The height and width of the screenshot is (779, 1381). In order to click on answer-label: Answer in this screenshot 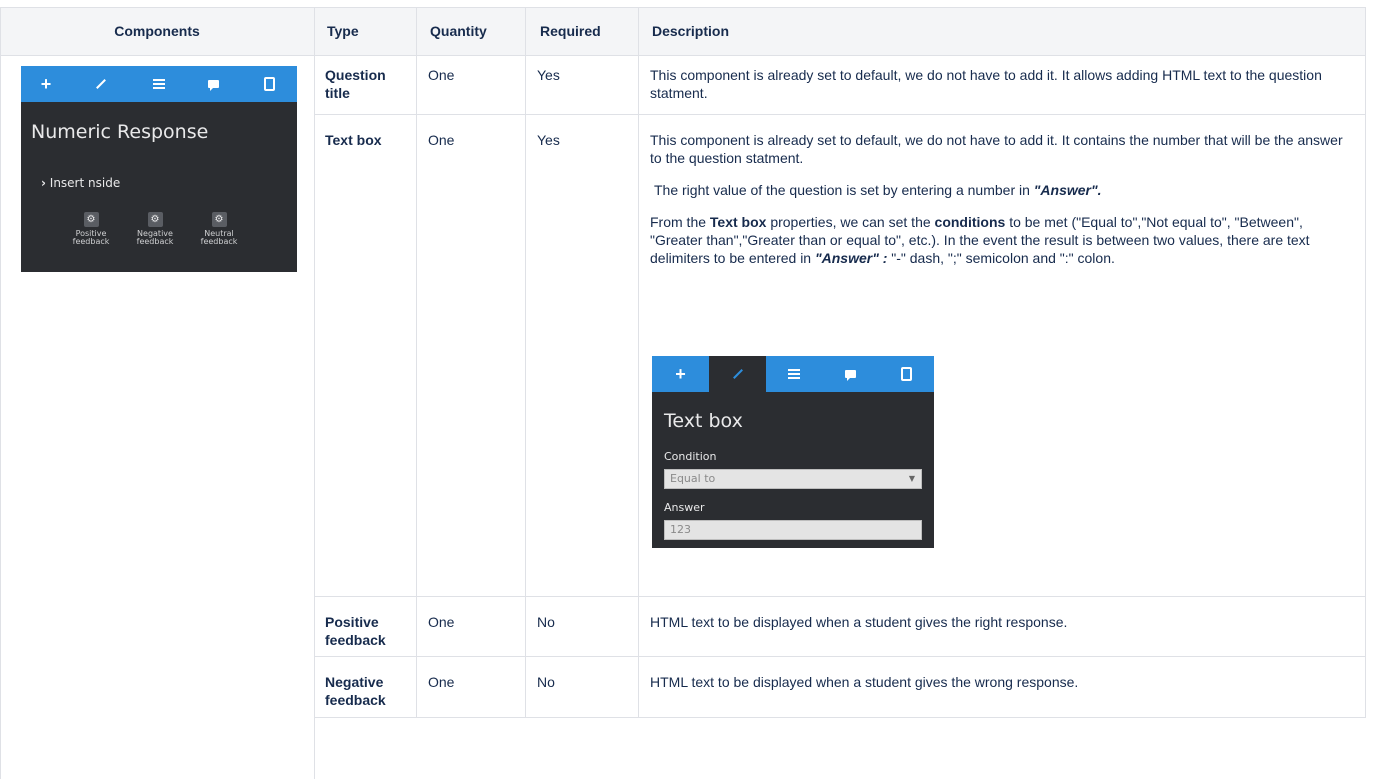, I will do `click(684, 507)`.